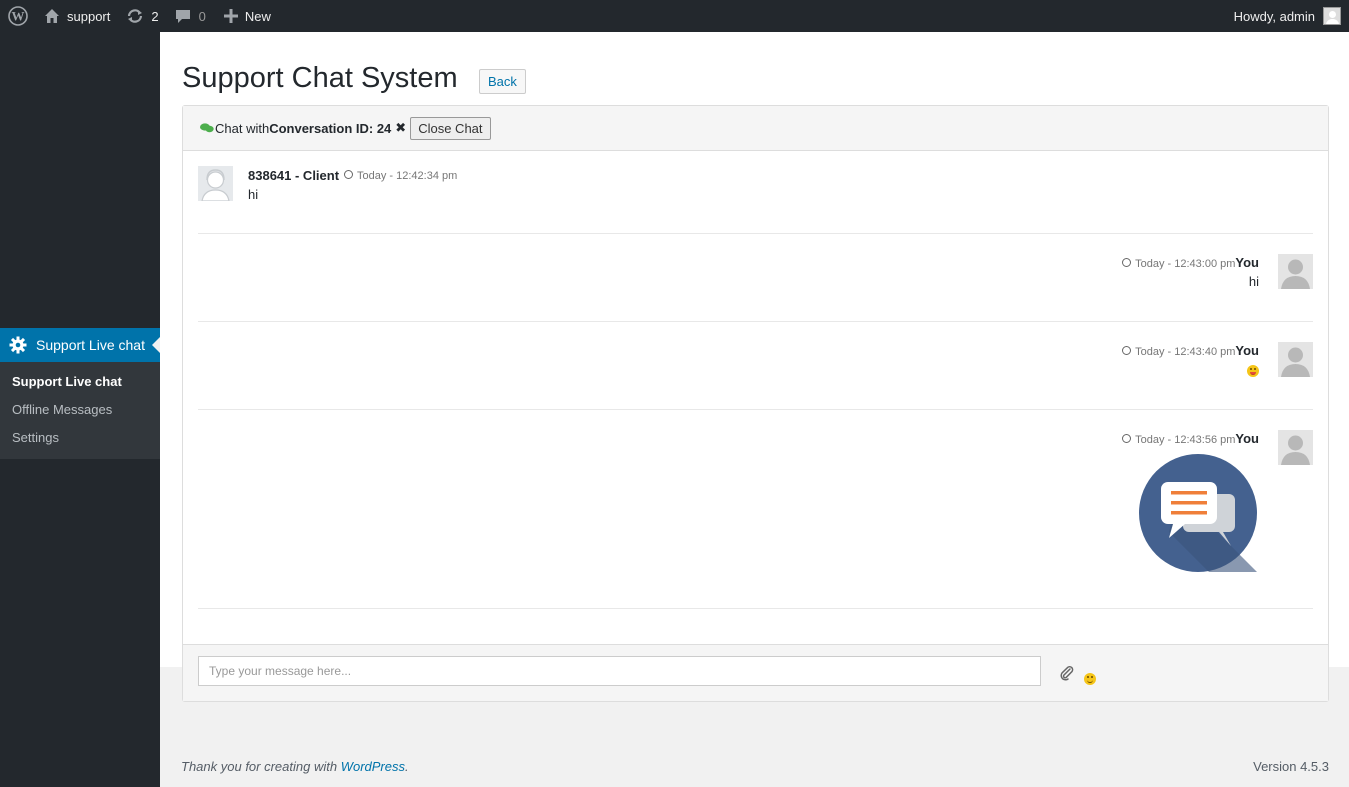 This screenshot has width=1349, height=787. Describe the element at coordinates (242, 128) in the screenshot. I see `chat-with-label: Chat with` at that location.